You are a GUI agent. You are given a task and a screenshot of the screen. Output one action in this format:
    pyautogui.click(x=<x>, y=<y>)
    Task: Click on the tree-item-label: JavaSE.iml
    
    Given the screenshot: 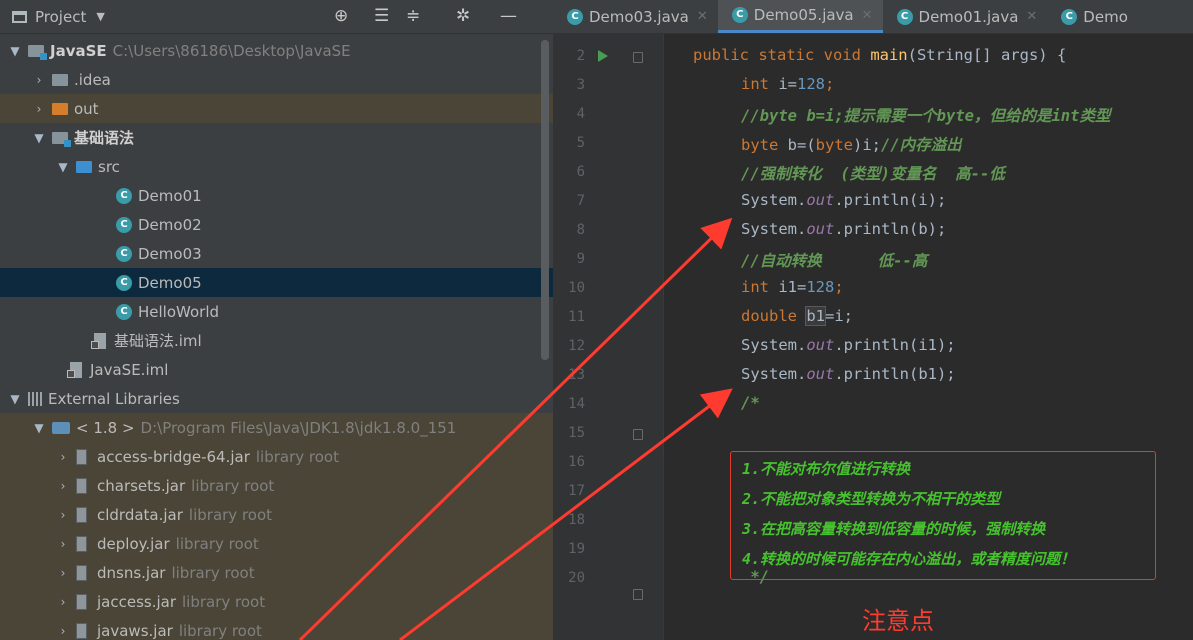 What is the action you would take?
    pyautogui.click(x=129, y=369)
    